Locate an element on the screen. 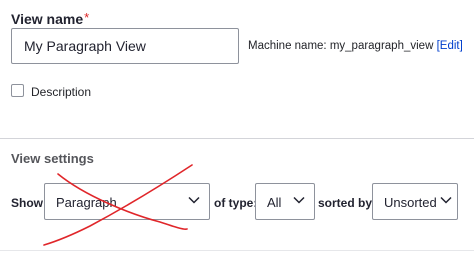 This screenshot has width=474, height=263. view-name-label-text: View name is located at coordinates (47, 19).